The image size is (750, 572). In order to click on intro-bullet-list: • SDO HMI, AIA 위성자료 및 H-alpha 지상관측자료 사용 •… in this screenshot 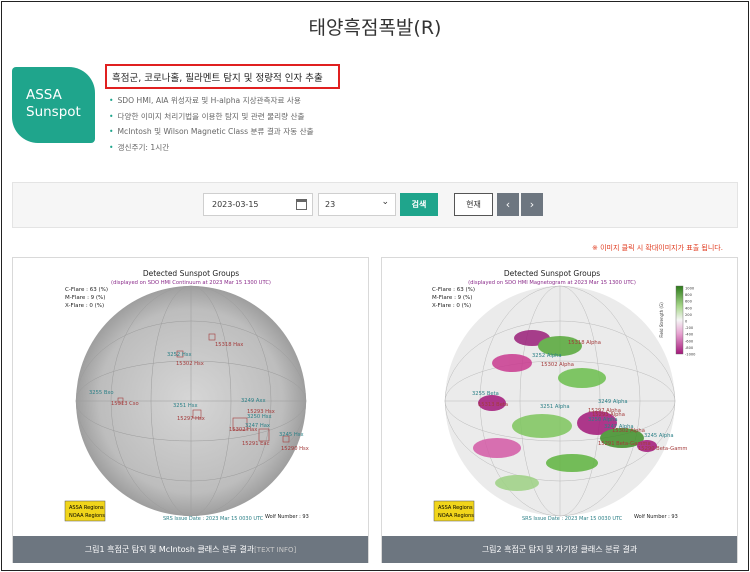, I will do `click(211, 126)`.